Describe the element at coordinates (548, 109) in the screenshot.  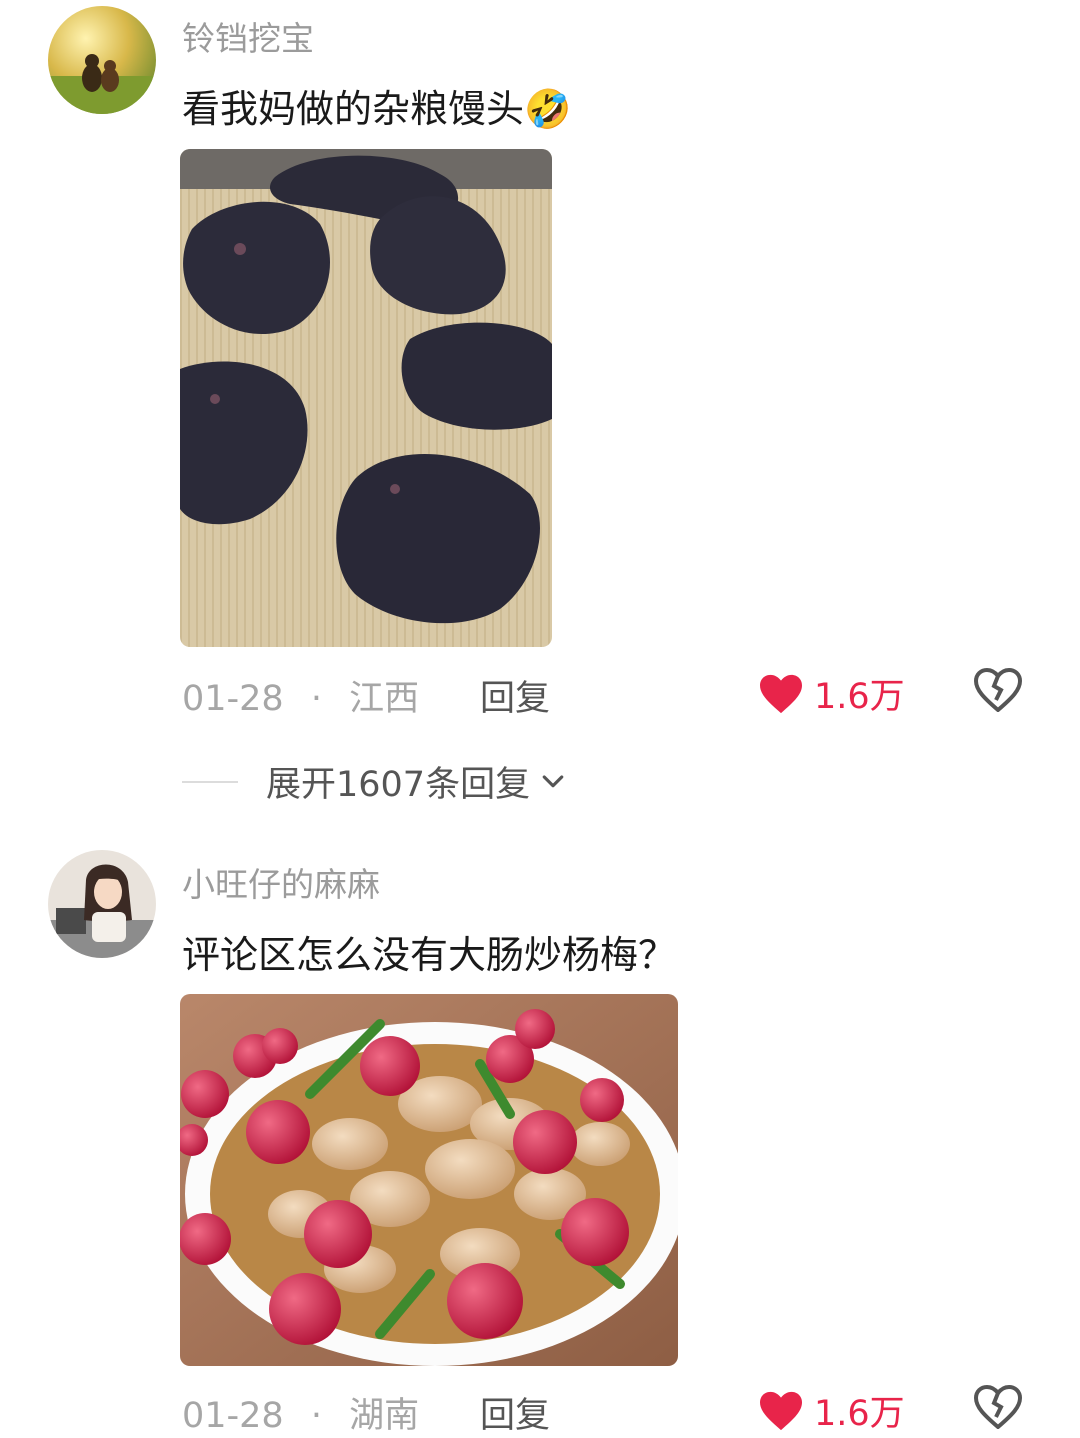
I see `laughing-emoji-icon: 🤣` at that location.